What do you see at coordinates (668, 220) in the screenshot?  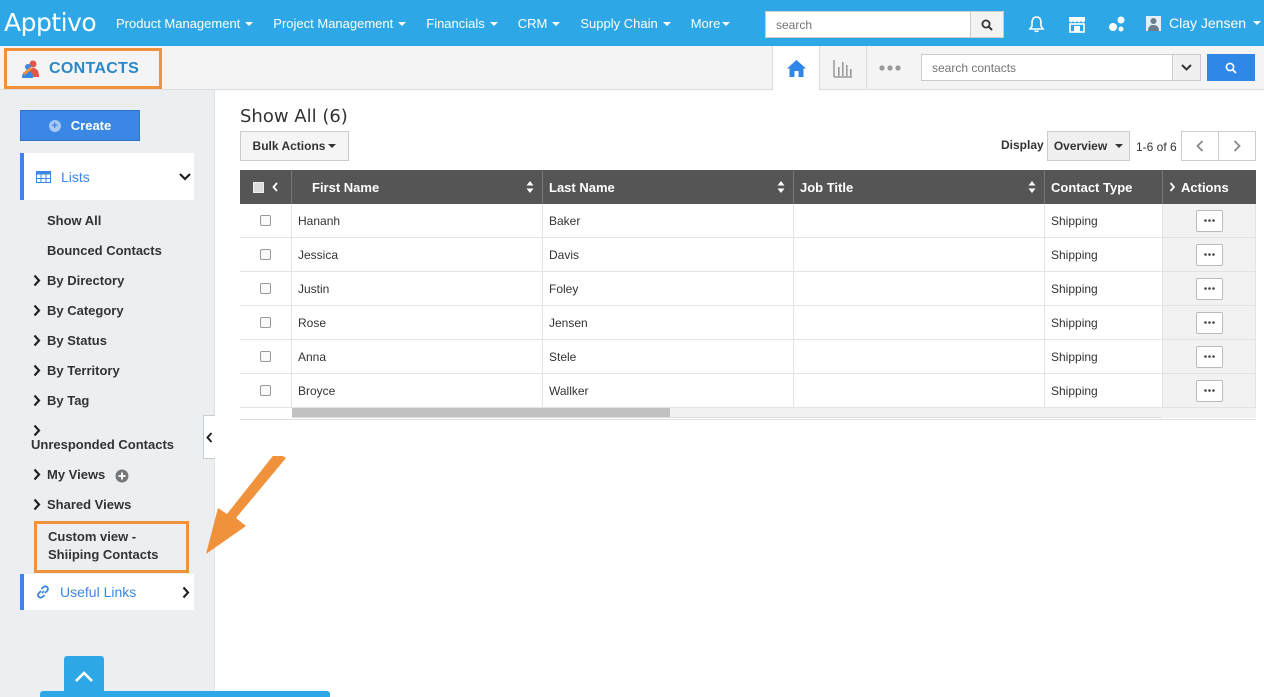 I see `cell-last-name: Baker` at bounding box center [668, 220].